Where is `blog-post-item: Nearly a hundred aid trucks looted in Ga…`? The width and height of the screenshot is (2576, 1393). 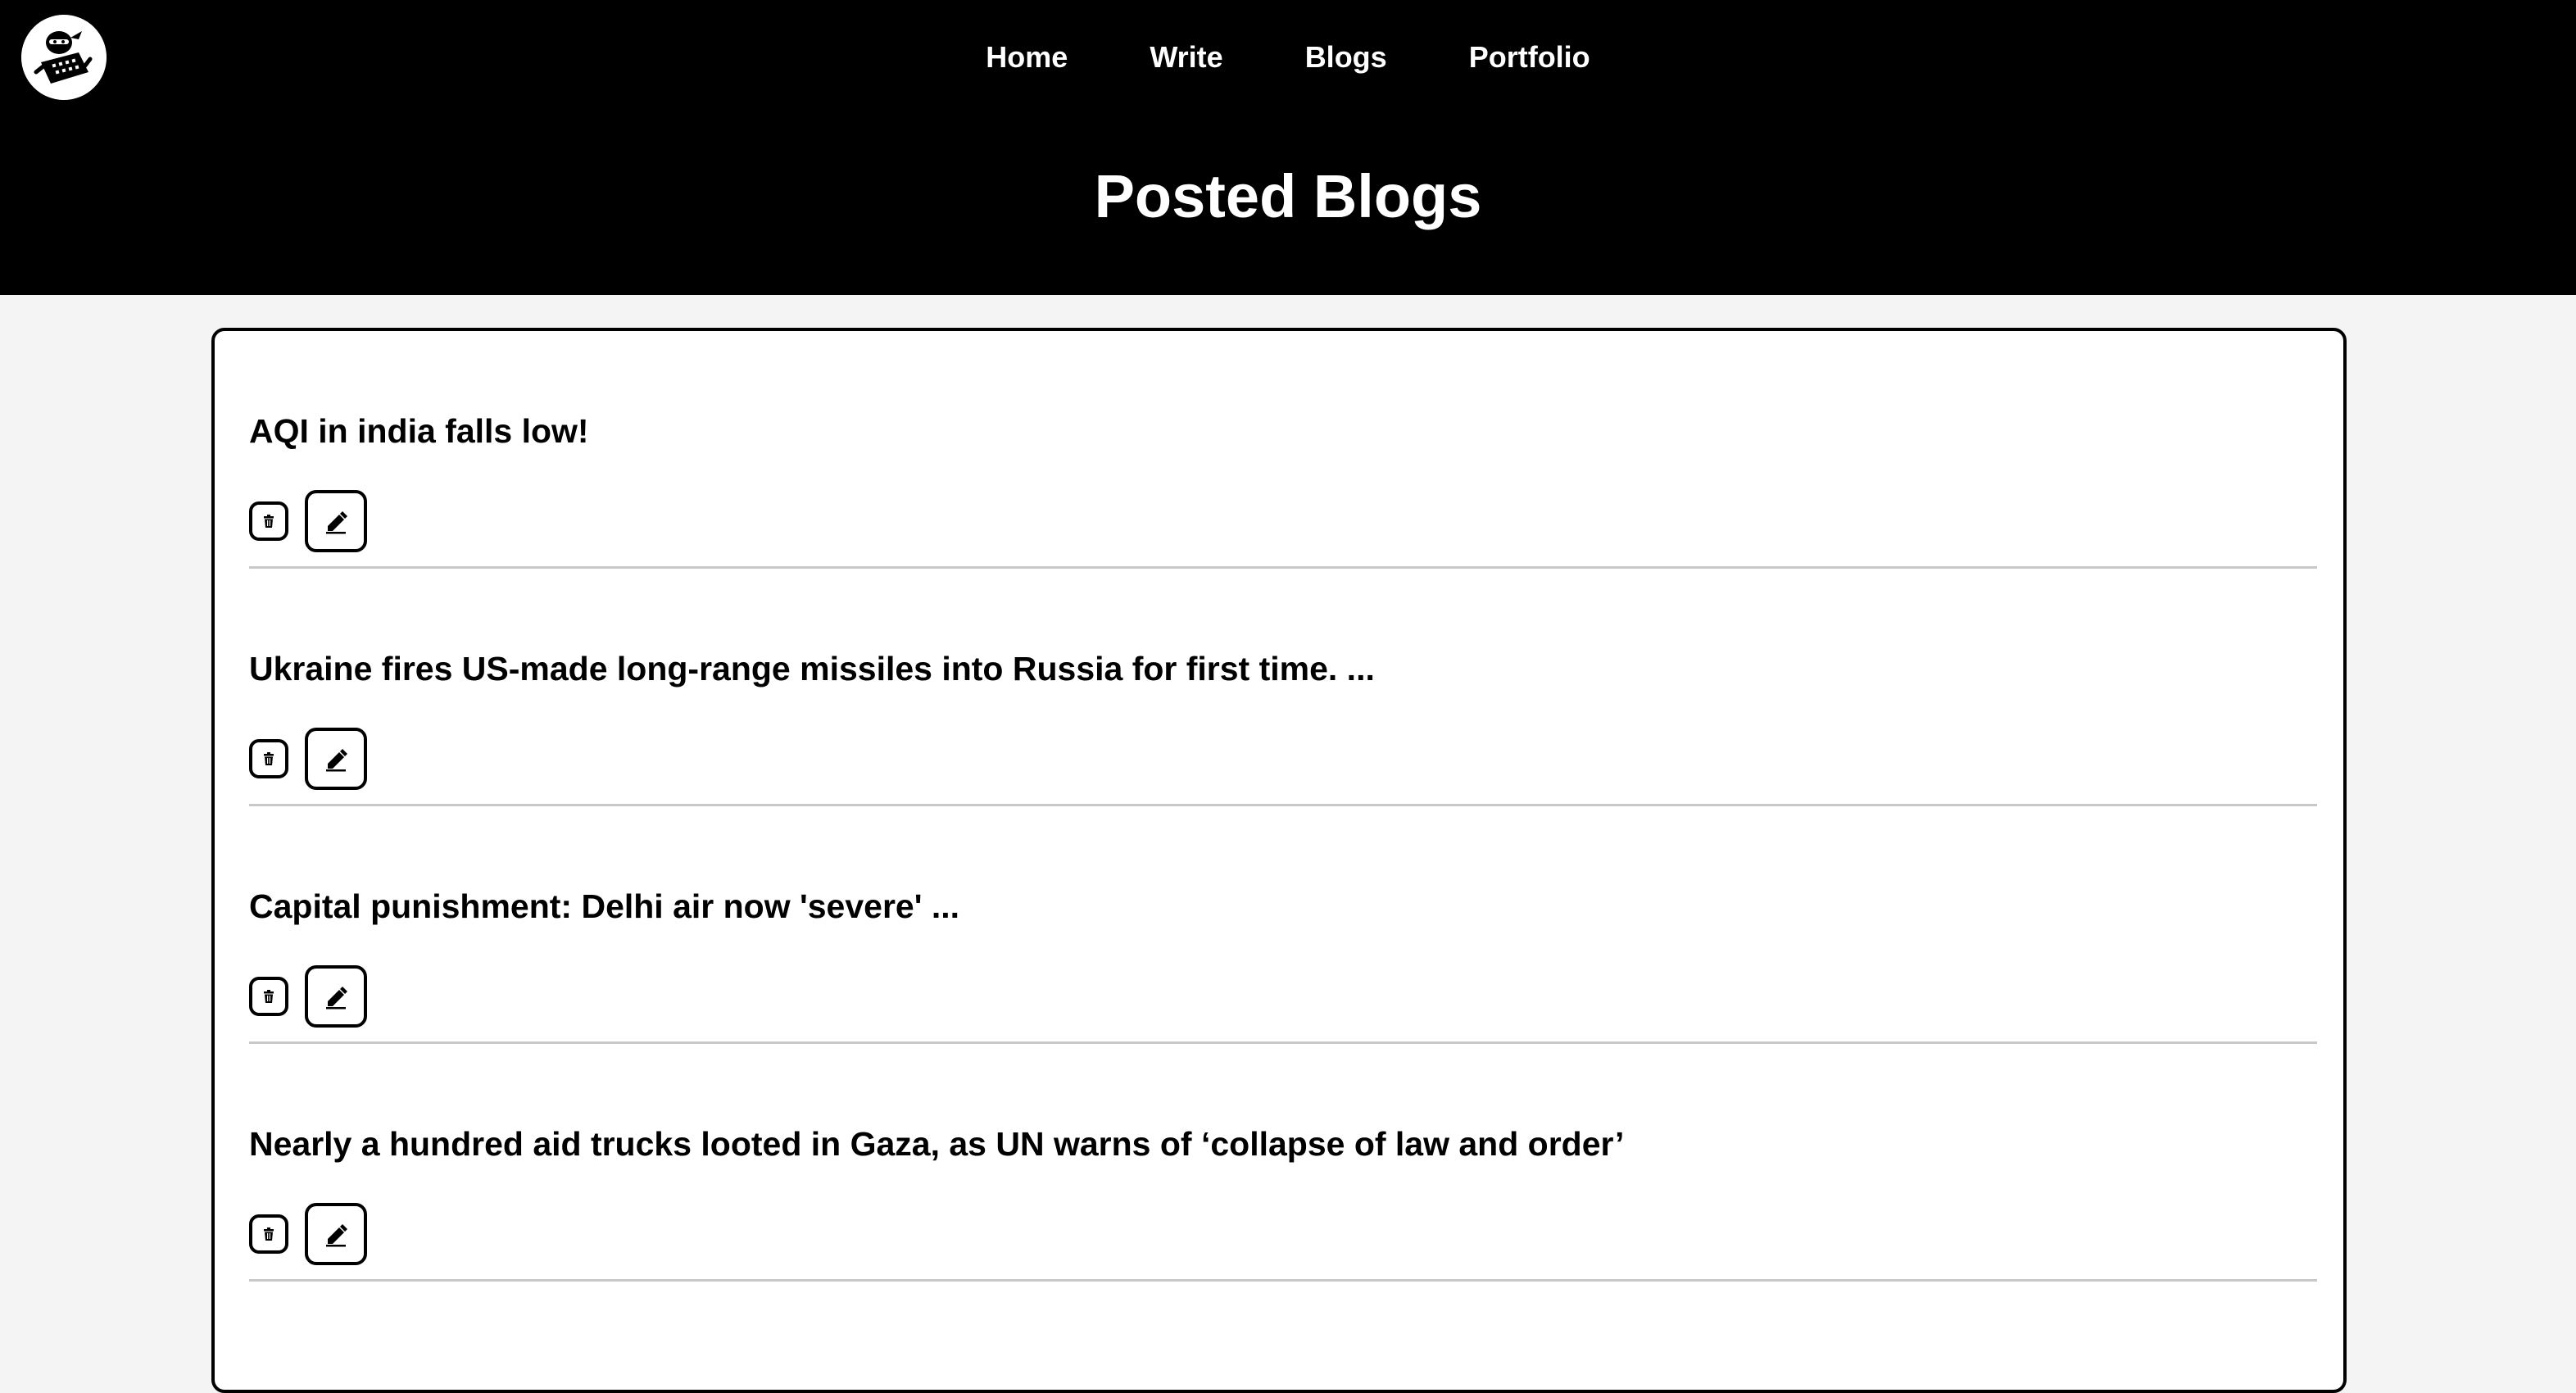 blog-post-item: Nearly a hundred aid trucks looted in Ga… is located at coordinates (1283, 1163).